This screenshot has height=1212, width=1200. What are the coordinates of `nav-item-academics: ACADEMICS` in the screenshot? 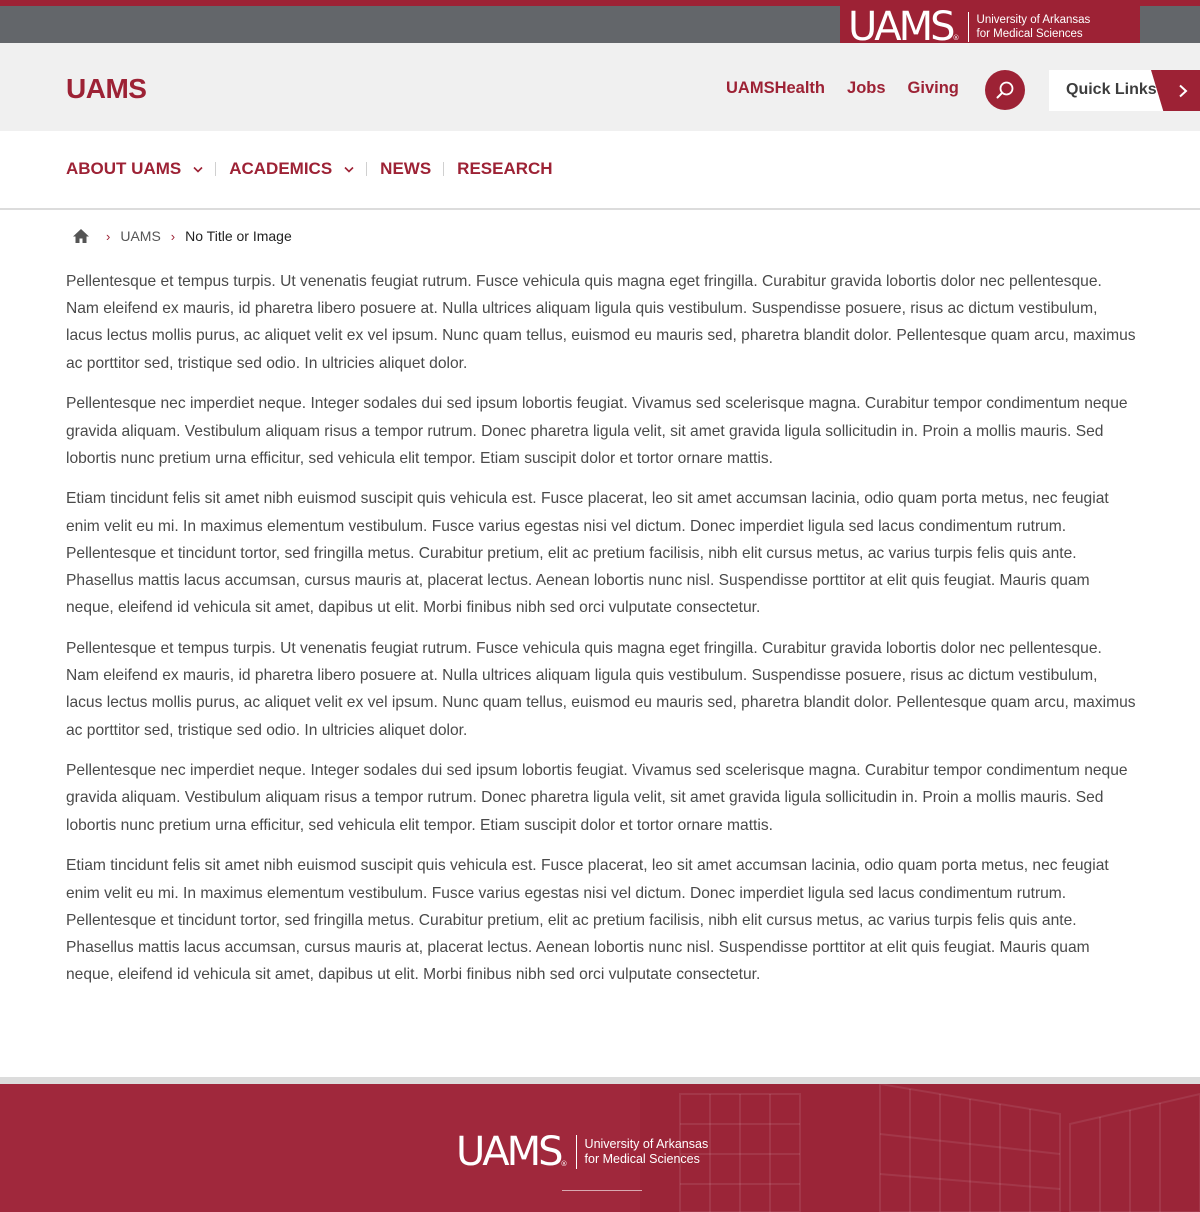 It's located at (291, 169).